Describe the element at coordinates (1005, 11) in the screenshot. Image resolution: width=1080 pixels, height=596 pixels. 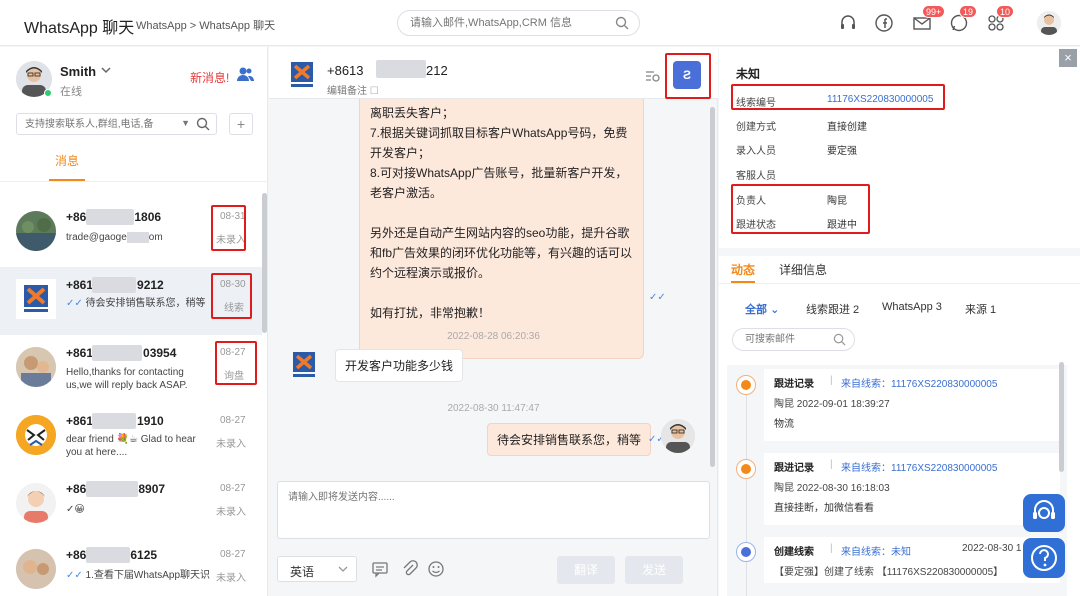
I see `apps-badge: 10` at that location.